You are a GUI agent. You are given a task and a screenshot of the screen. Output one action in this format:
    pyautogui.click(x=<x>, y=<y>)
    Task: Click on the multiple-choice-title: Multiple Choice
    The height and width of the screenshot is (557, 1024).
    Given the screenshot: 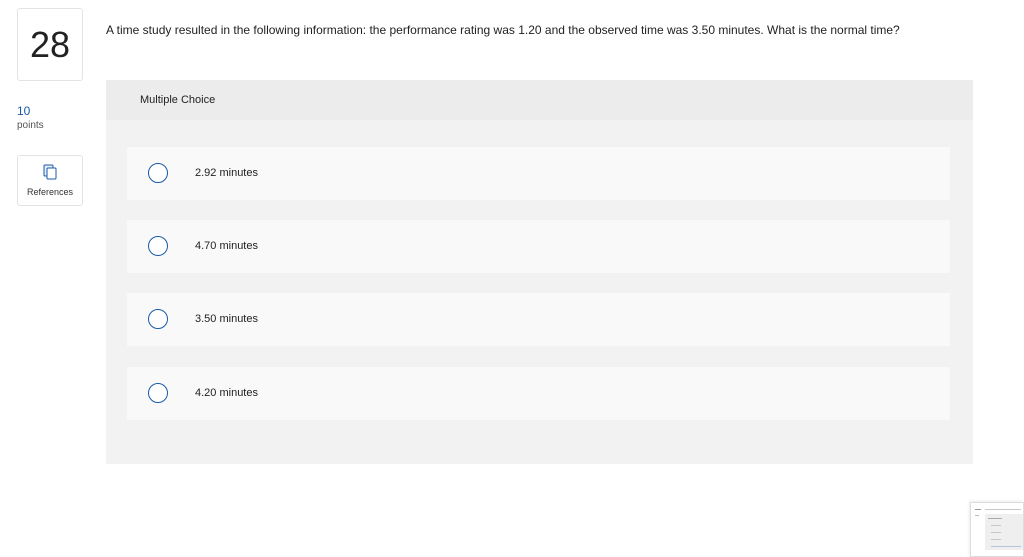 What is the action you would take?
    pyautogui.click(x=178, y=100)
    